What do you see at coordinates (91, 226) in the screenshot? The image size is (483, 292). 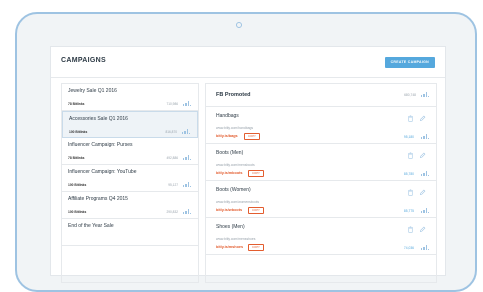 I see `campaign-name: End of the Year Sale` at bounding box center [91, 226].